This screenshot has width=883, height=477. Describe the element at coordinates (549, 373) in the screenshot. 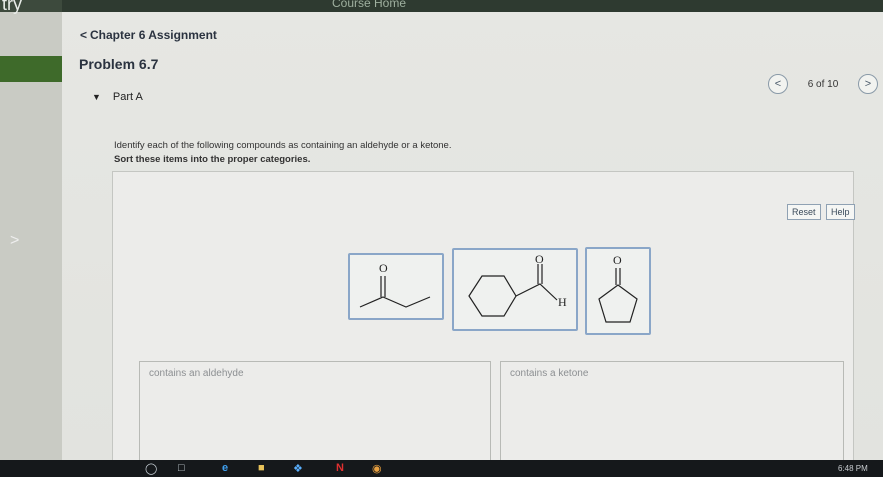

I see `ketone-bin-label: contains a ketone` at that location.